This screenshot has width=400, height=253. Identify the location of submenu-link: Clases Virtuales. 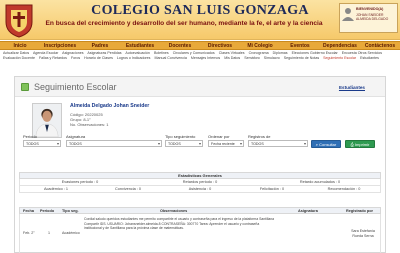
(232, 53).